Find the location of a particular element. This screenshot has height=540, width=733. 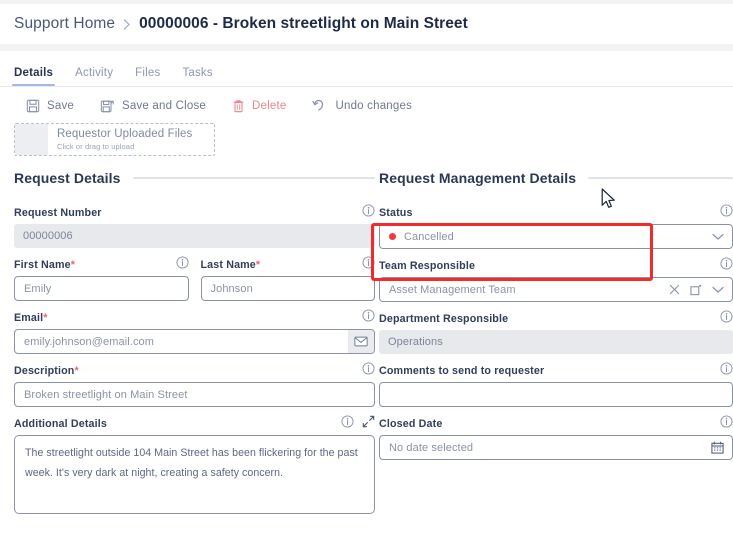

field-email: Email* is located at coordinates (194, 331).